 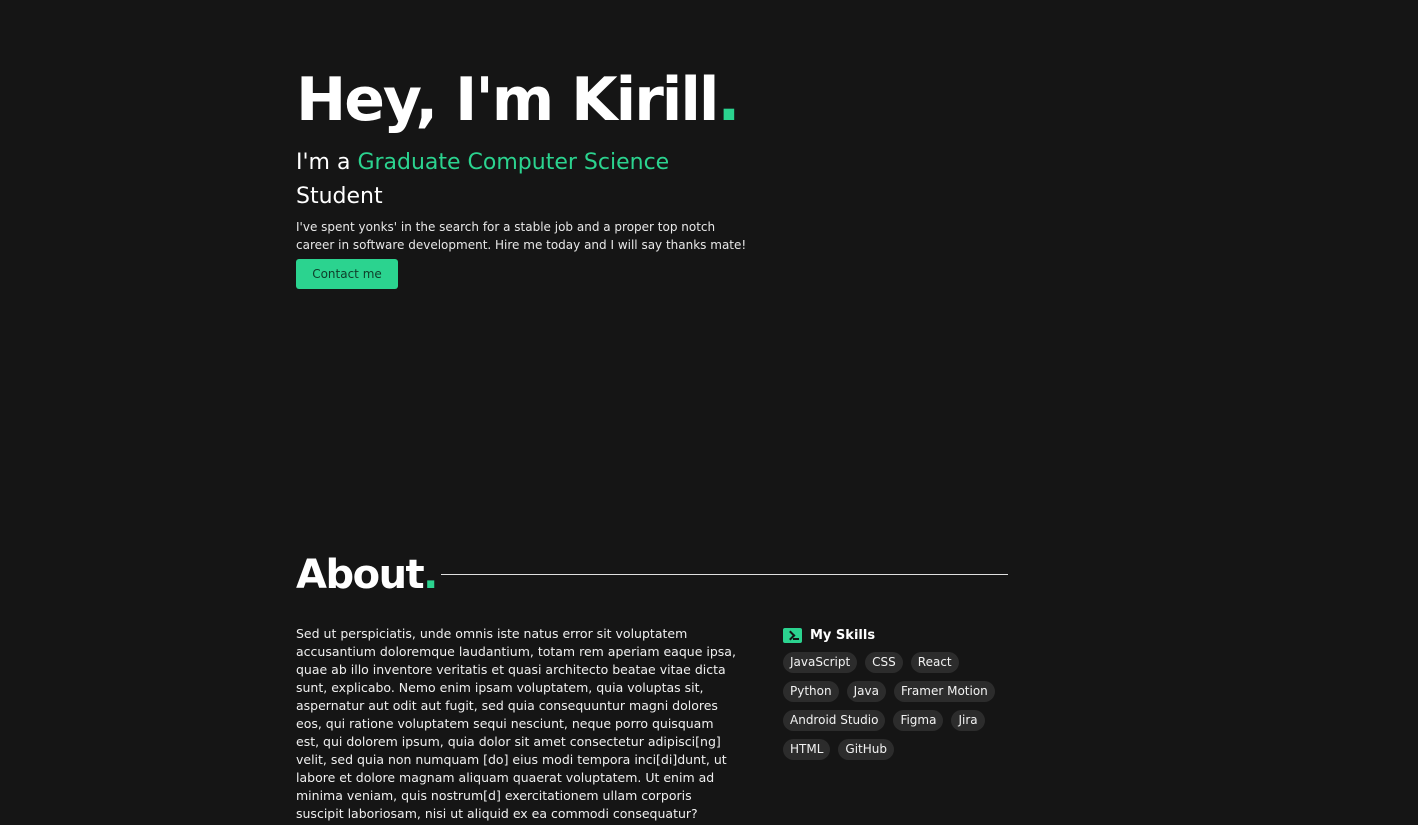 What do you see at coordinates (944, 691) in the screenshot?
I see `skill-chip: Framer Motion` at bounding box center [944, 691].